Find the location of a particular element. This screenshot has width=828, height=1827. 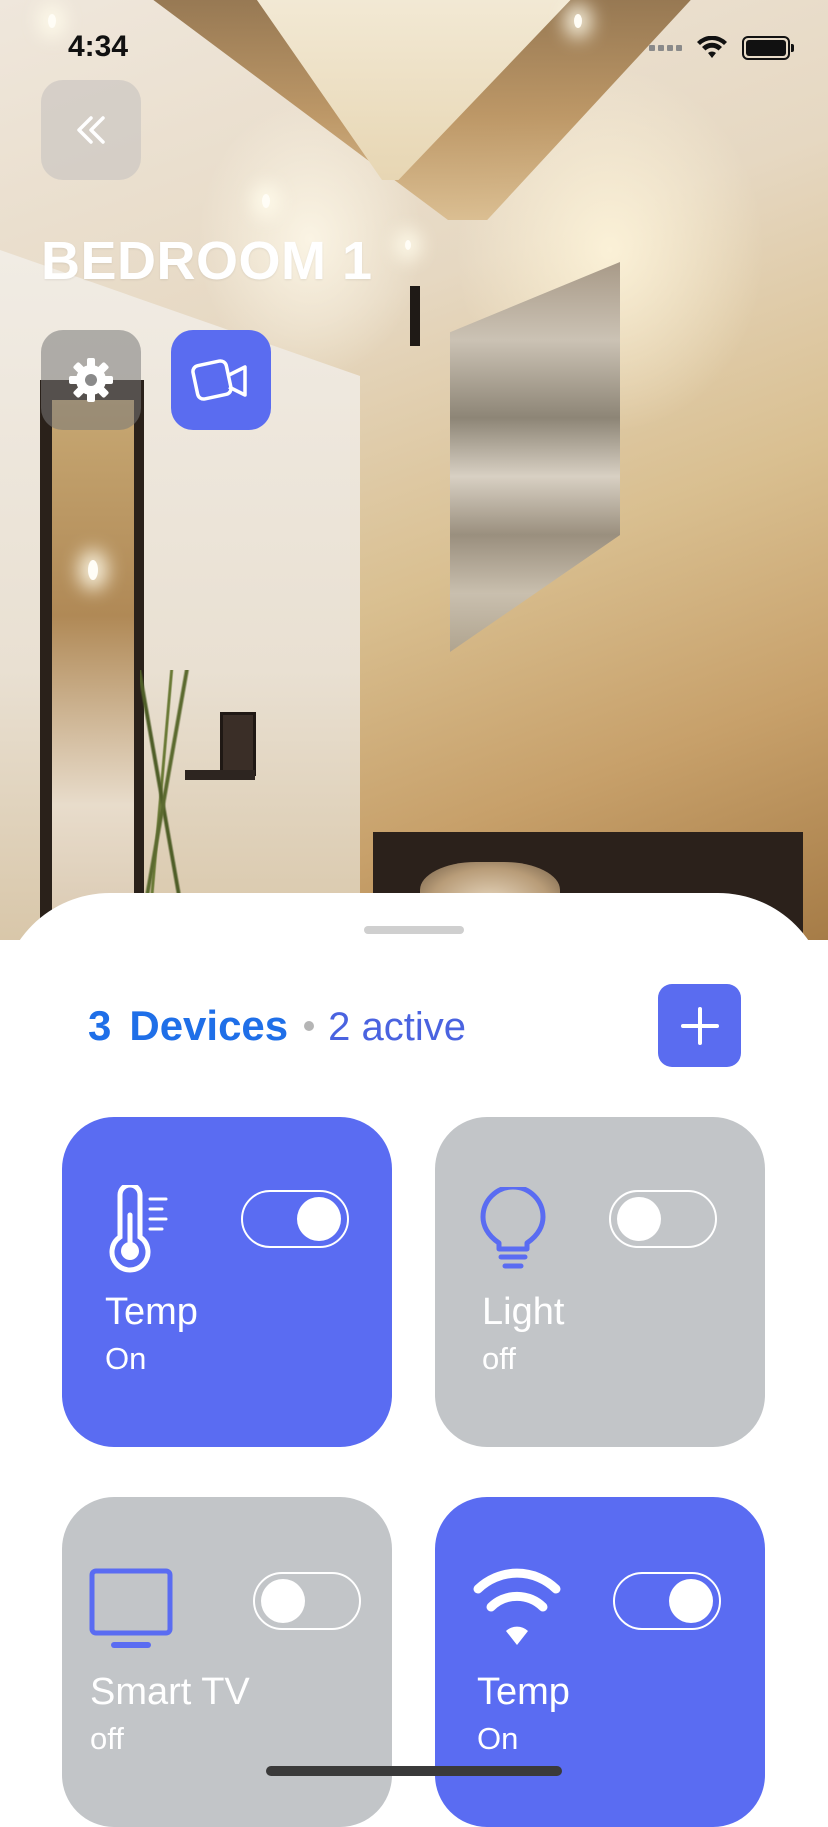

plus-icon is located at coordinates (699, 1025).